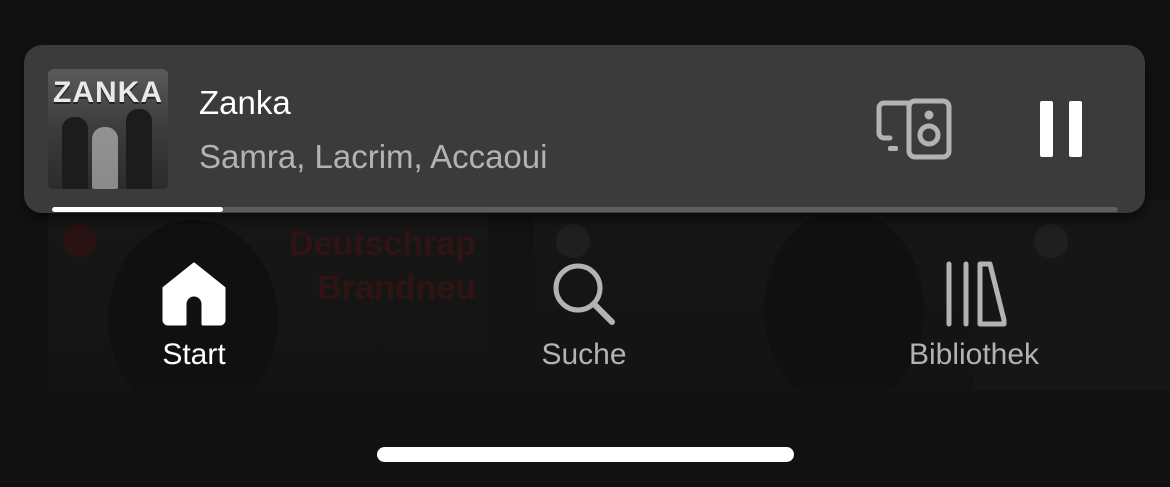 The width and height of the screenshot is (1170, 487). I want to click on nav-item-start: Start, so click(194, 323).